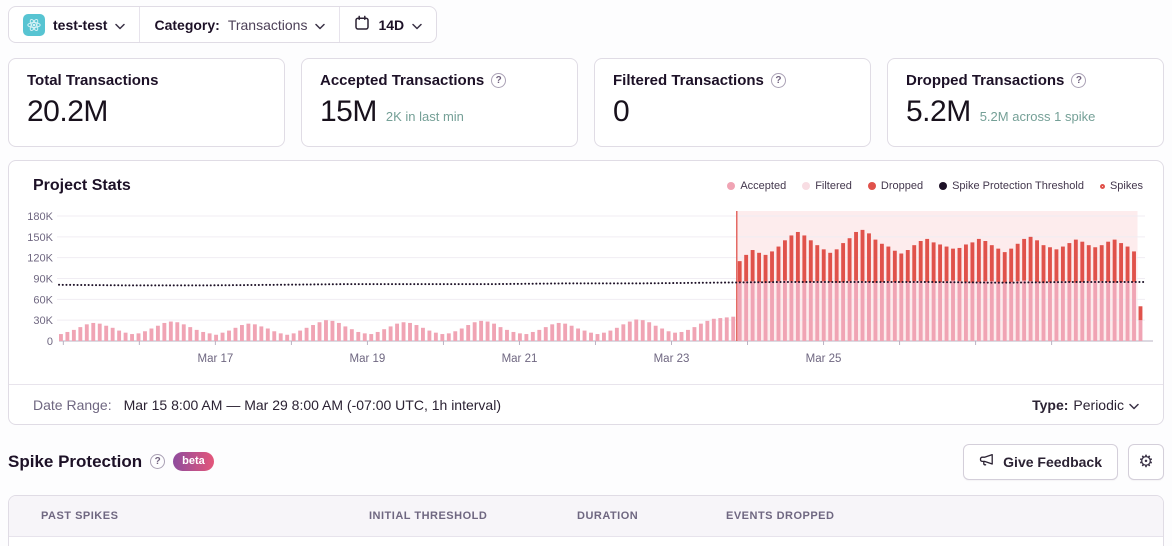 This screenshot has width=1172, height=546. Describe the element at coordinates (732, 80) in the screenshot. I see `stat-card-title: Filtered Transactions ?` at that location.